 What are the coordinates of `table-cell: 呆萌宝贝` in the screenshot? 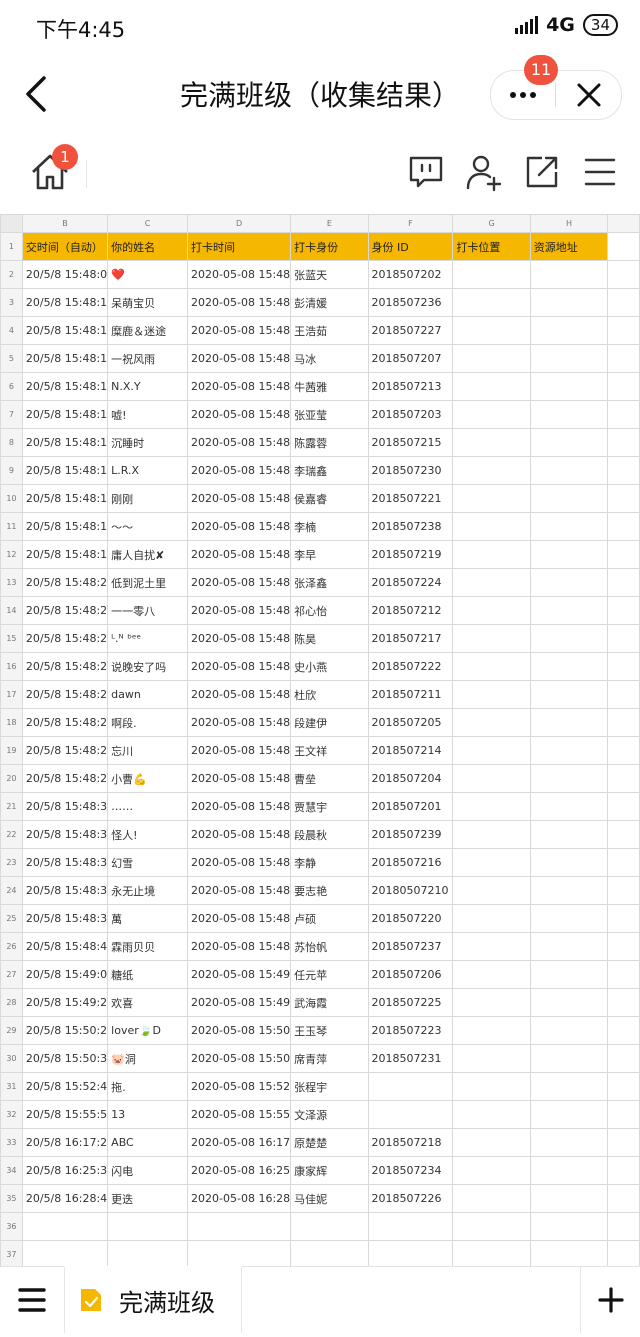 It's located at (148, 302).